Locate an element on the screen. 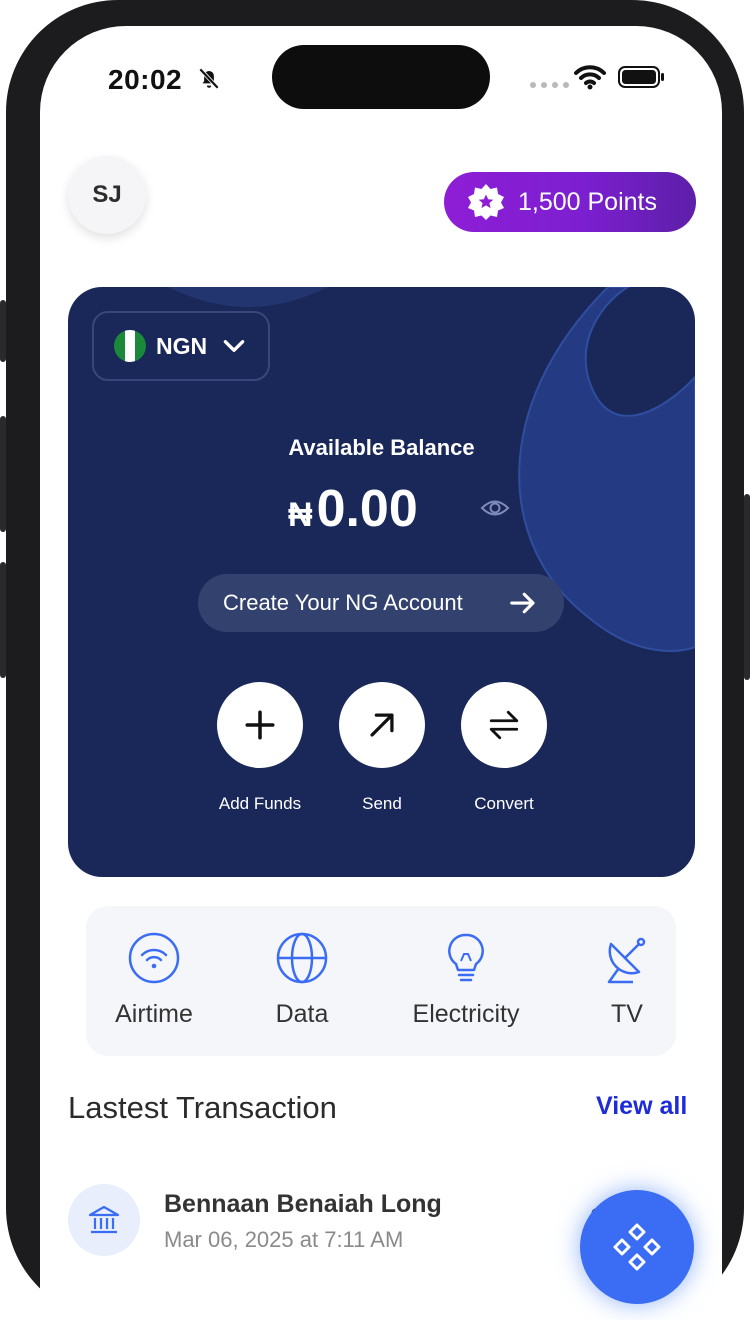  transactions-title: Lastest Transaction is located at coordinates (202, 1107).